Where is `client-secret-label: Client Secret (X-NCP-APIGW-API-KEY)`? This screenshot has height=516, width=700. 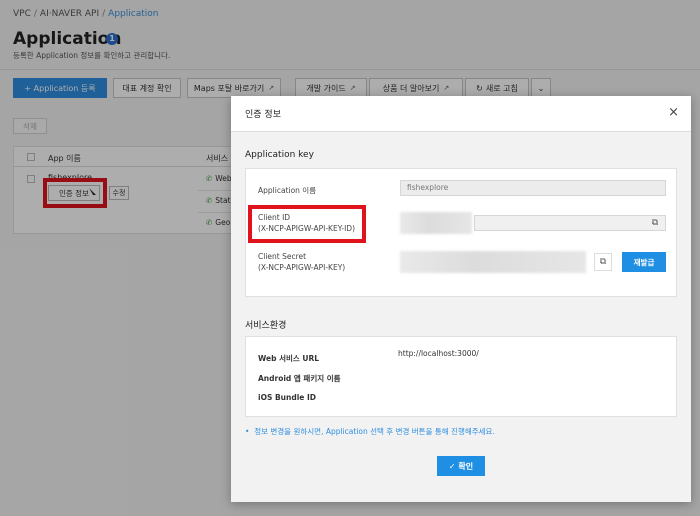
client-secret-label: Client Secret (X-NCP-APIGW-API-KEY) is located at coordinates (301, 262).